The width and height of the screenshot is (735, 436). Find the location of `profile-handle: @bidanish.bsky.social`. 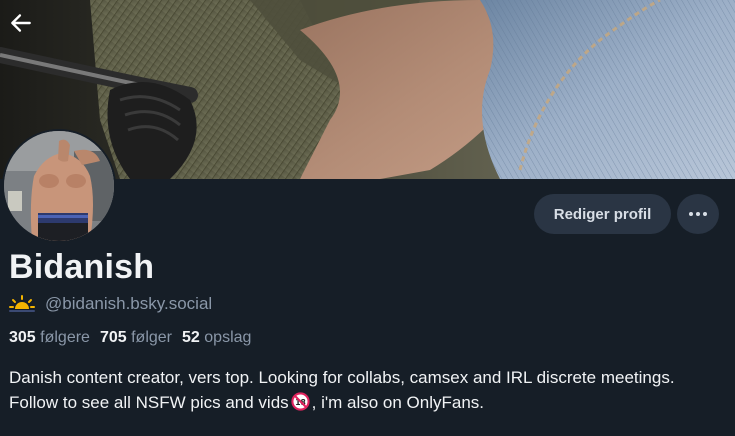

profile-handle: @bidanish.bsky.social is located at coordinates (128, 304).